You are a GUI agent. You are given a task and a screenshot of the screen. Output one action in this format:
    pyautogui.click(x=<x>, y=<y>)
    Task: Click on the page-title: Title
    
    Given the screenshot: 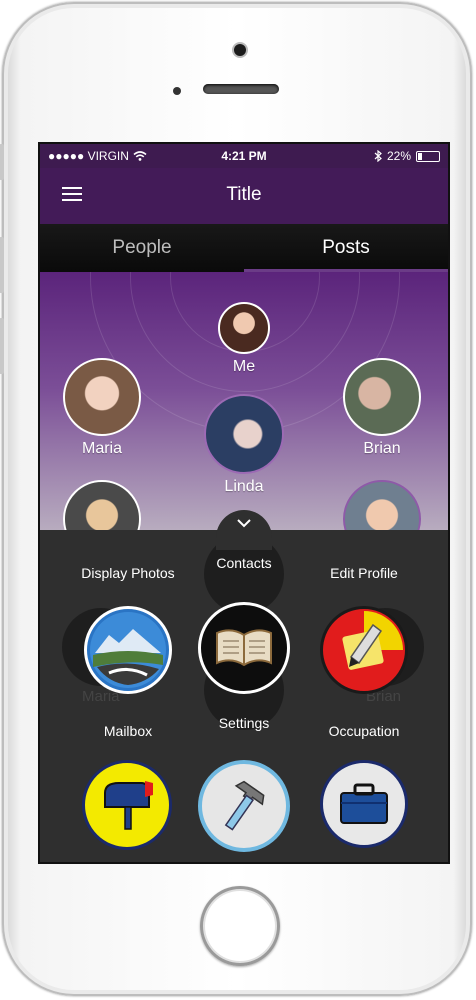 What is the action you would take?
    pyautogui.click(x=244, y=194)
    